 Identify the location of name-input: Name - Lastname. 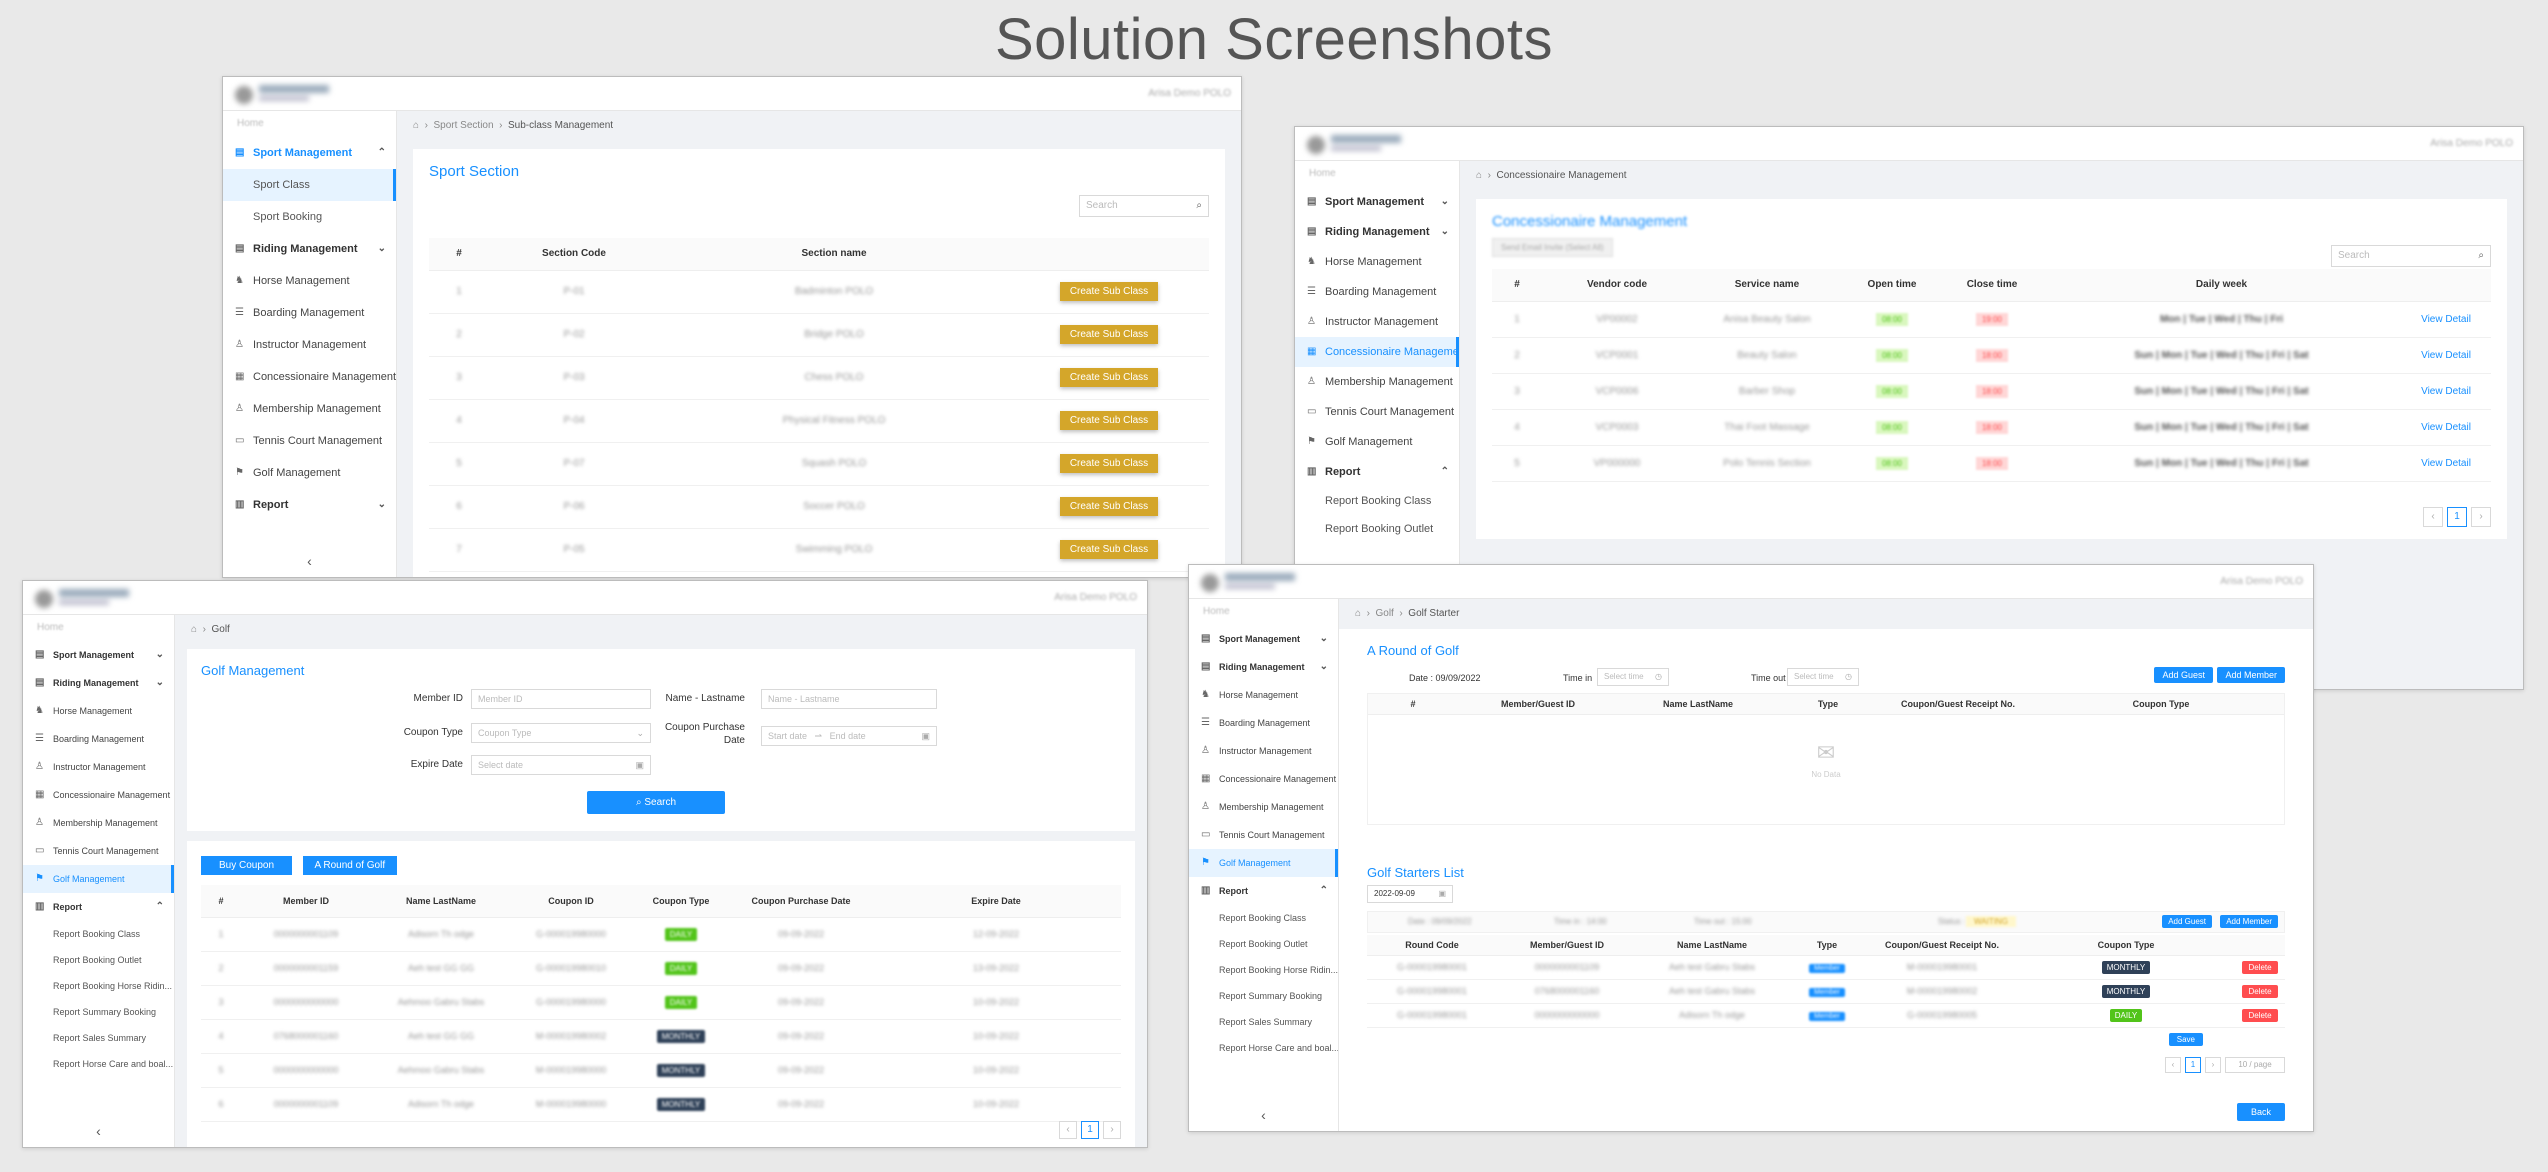
(849, 699).